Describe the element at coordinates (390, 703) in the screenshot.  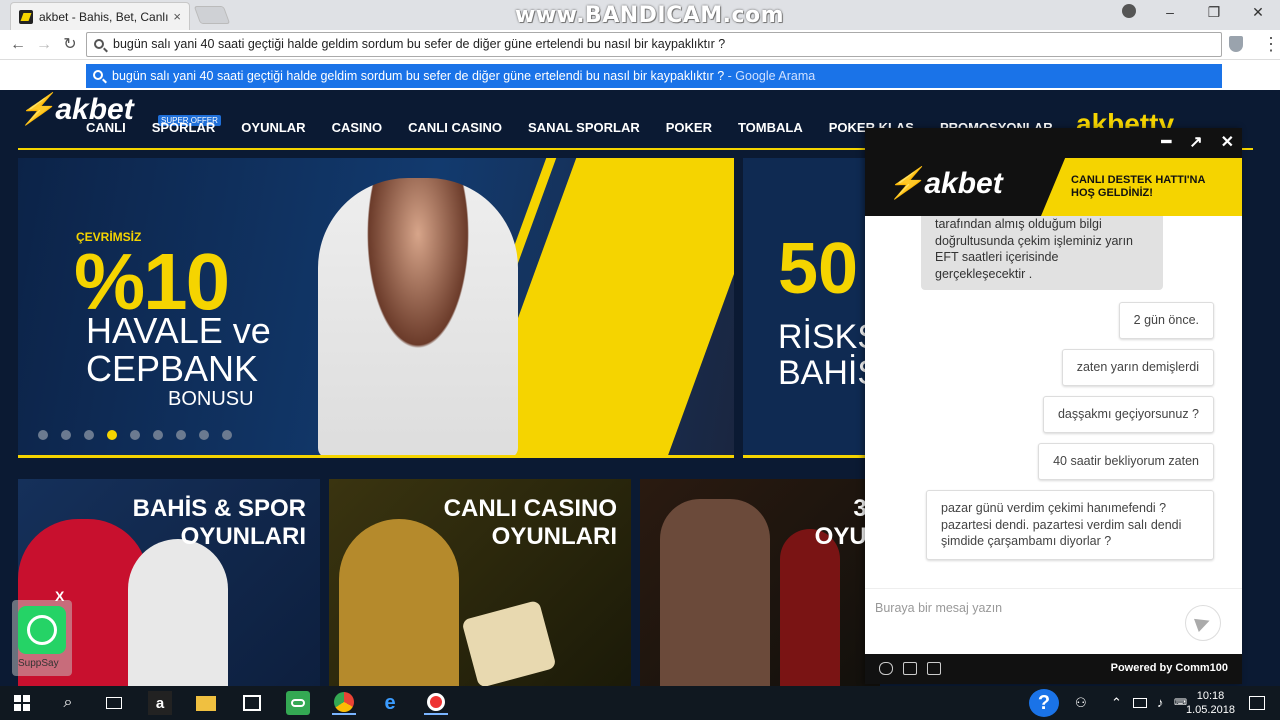
I see `edge-icon: e` at that location.